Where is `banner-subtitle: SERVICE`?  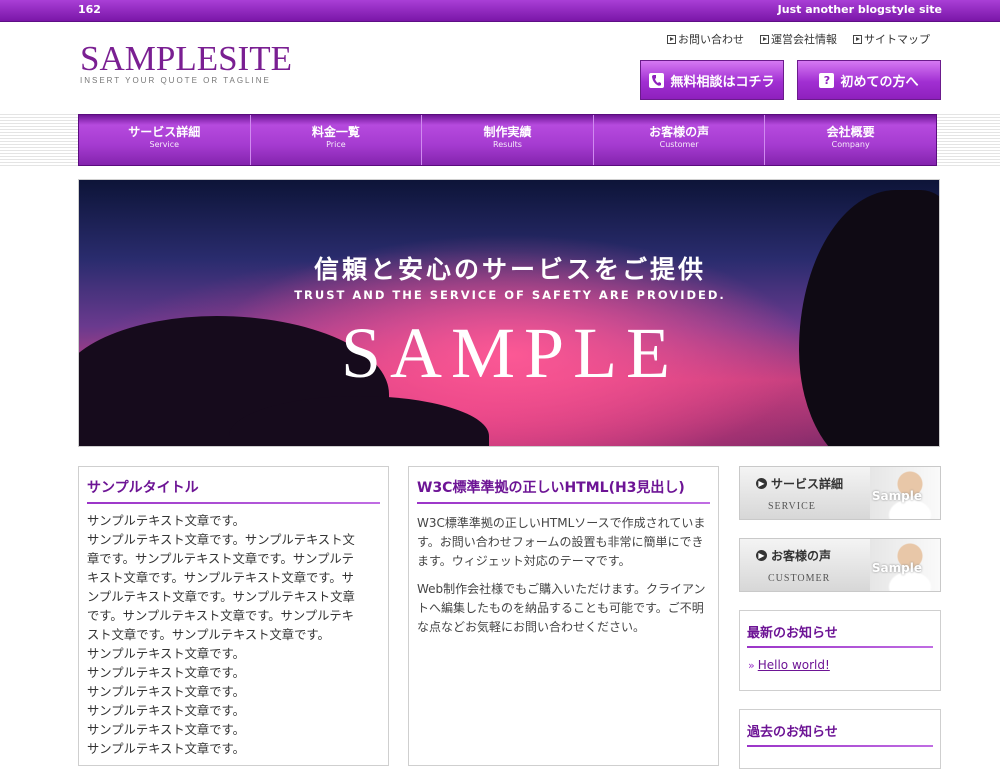
banner-subtitle: SERVICE is located at coordinates (792, 506).